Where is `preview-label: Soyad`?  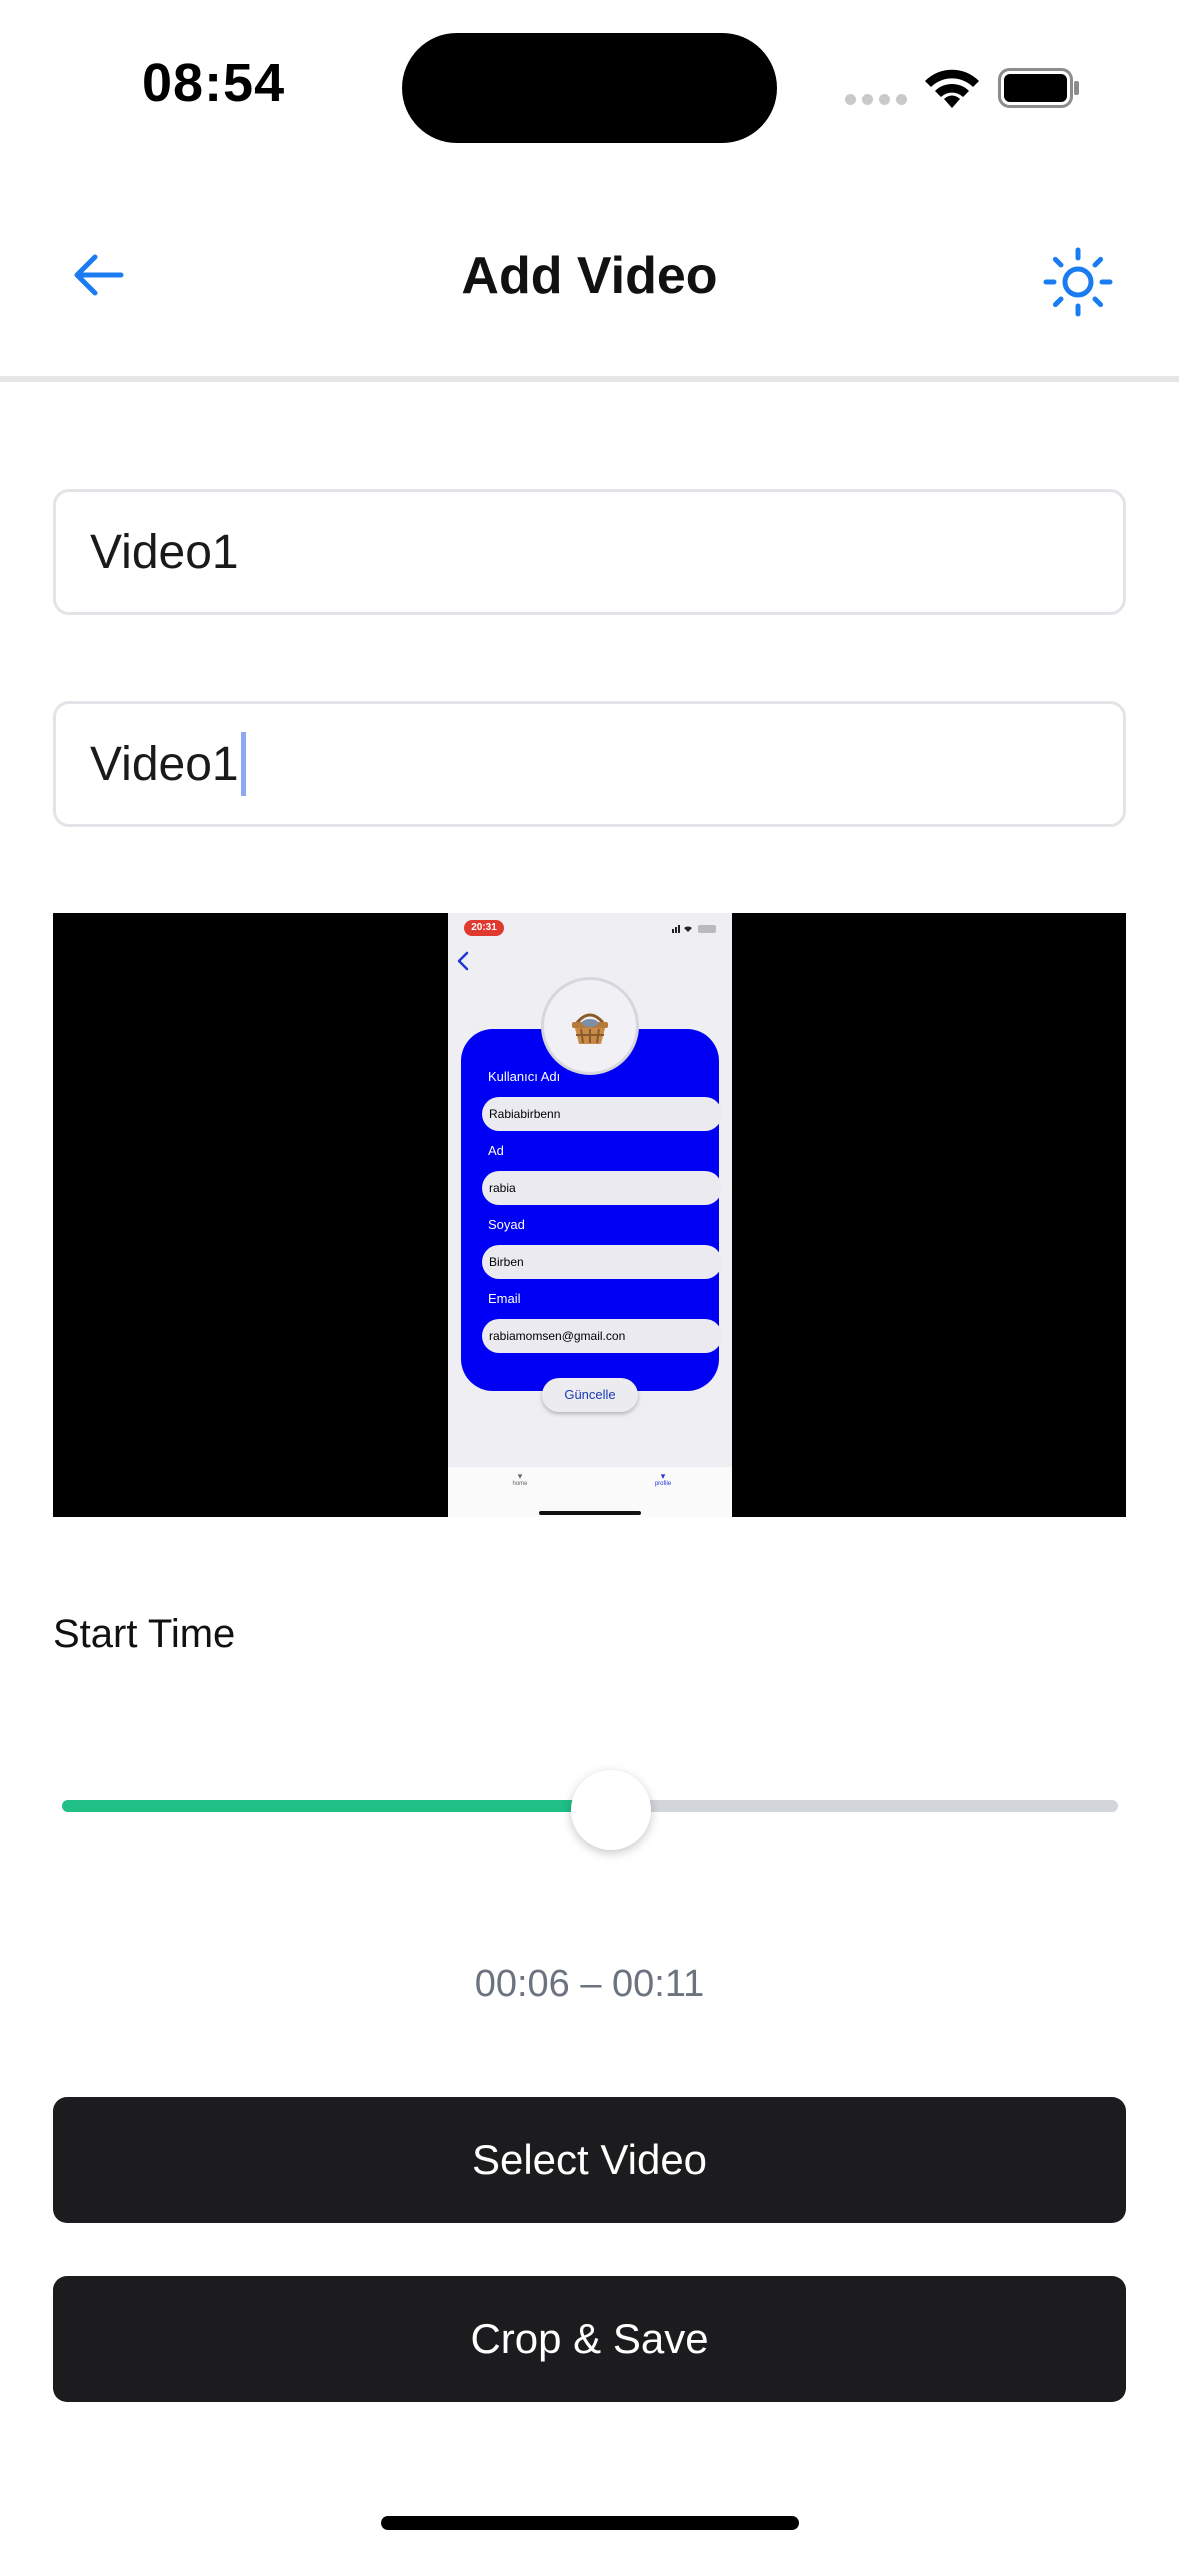 preview-label: Soyad is located at coordinates (506, 1224).